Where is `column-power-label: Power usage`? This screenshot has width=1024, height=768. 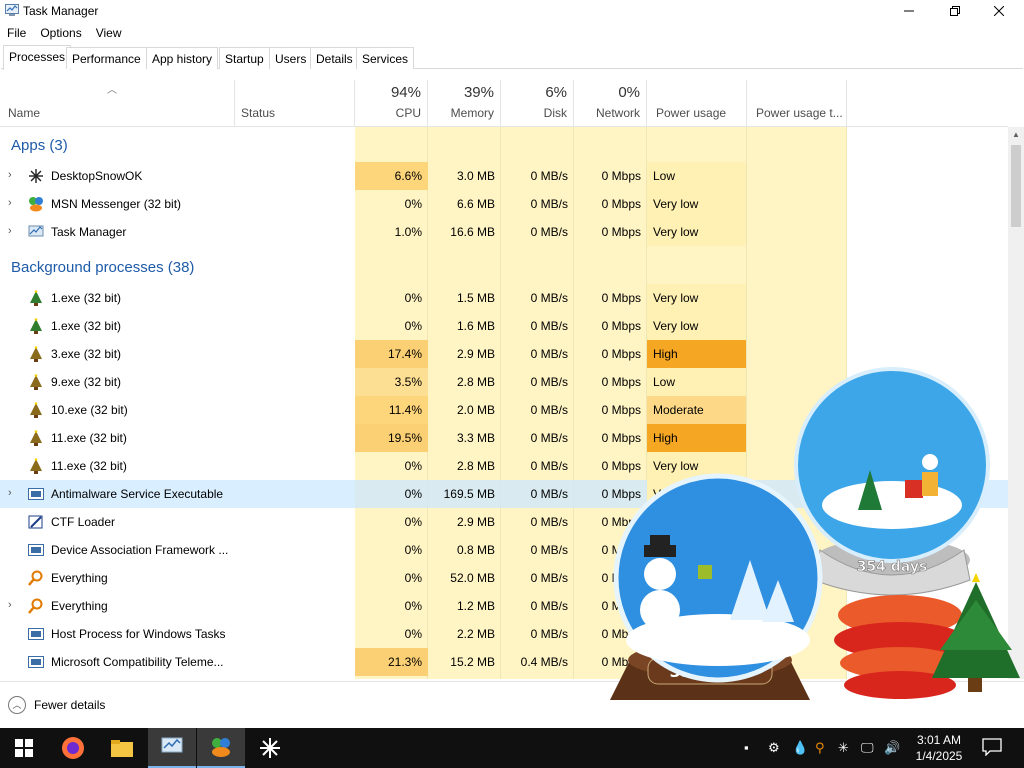 column-power-label: Power usage is located at coordinates (691, 113).